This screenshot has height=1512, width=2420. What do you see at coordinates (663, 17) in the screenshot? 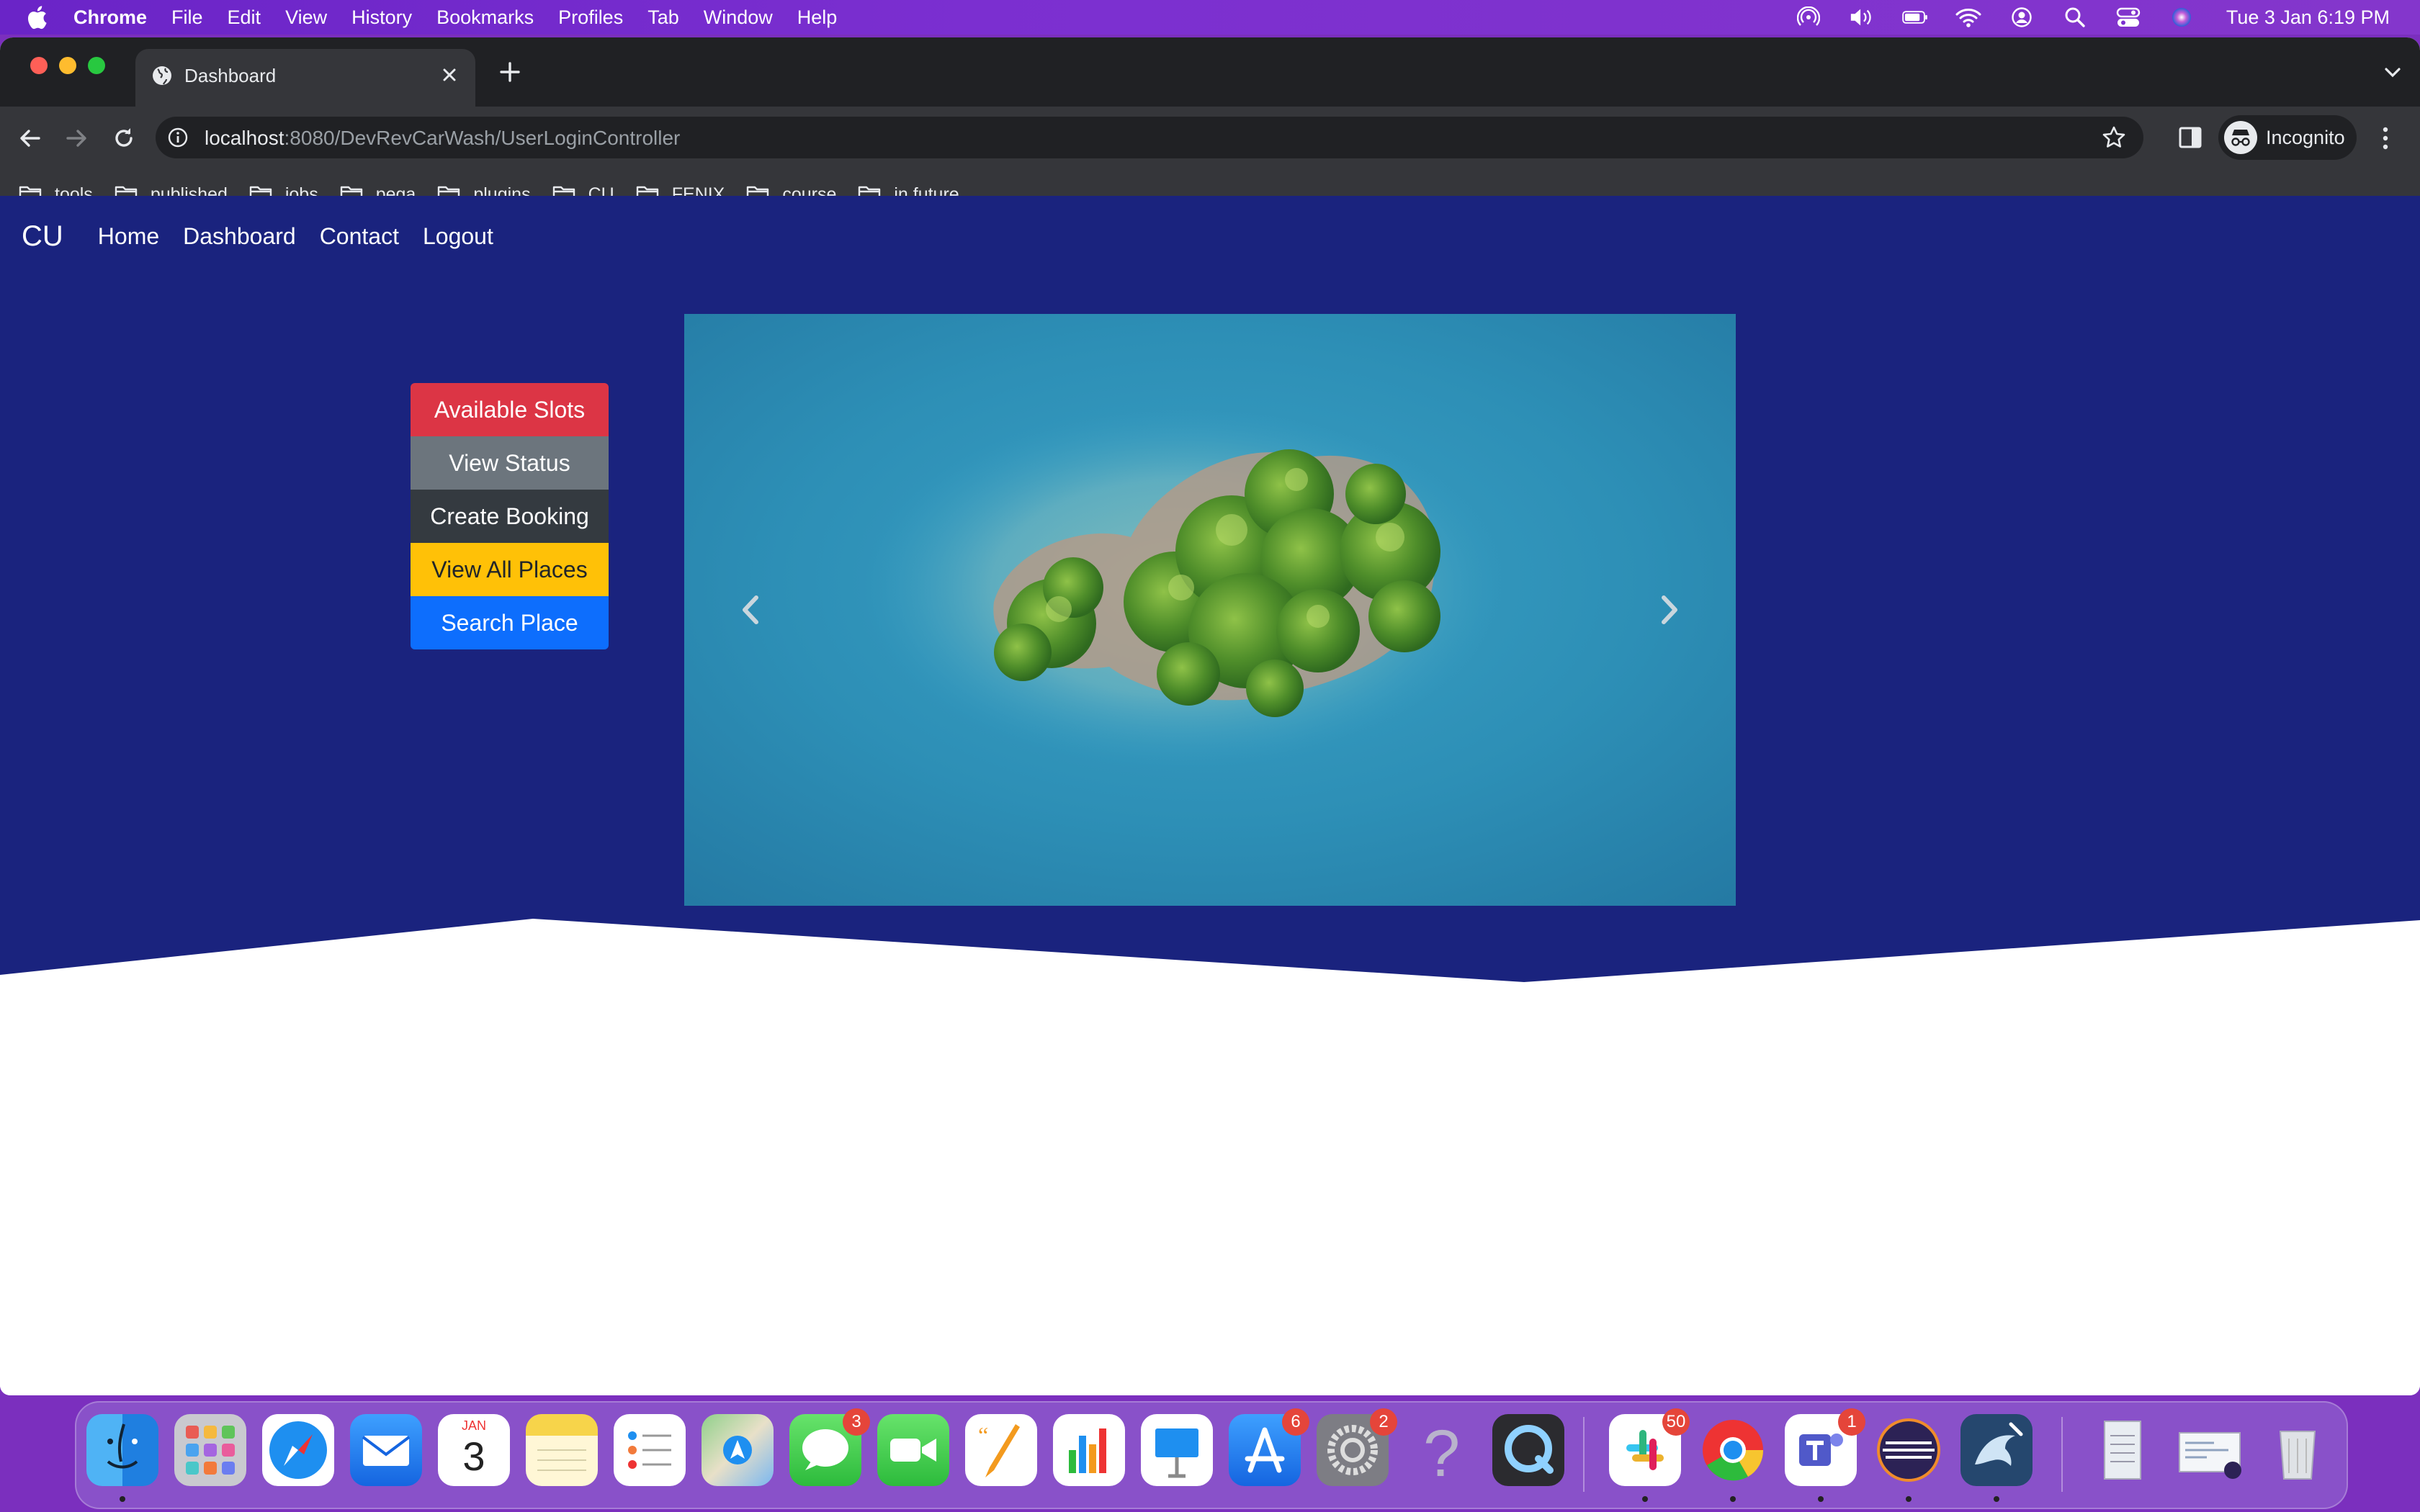
I see `menu-tab: Tab` at bounding box center [663, 17].